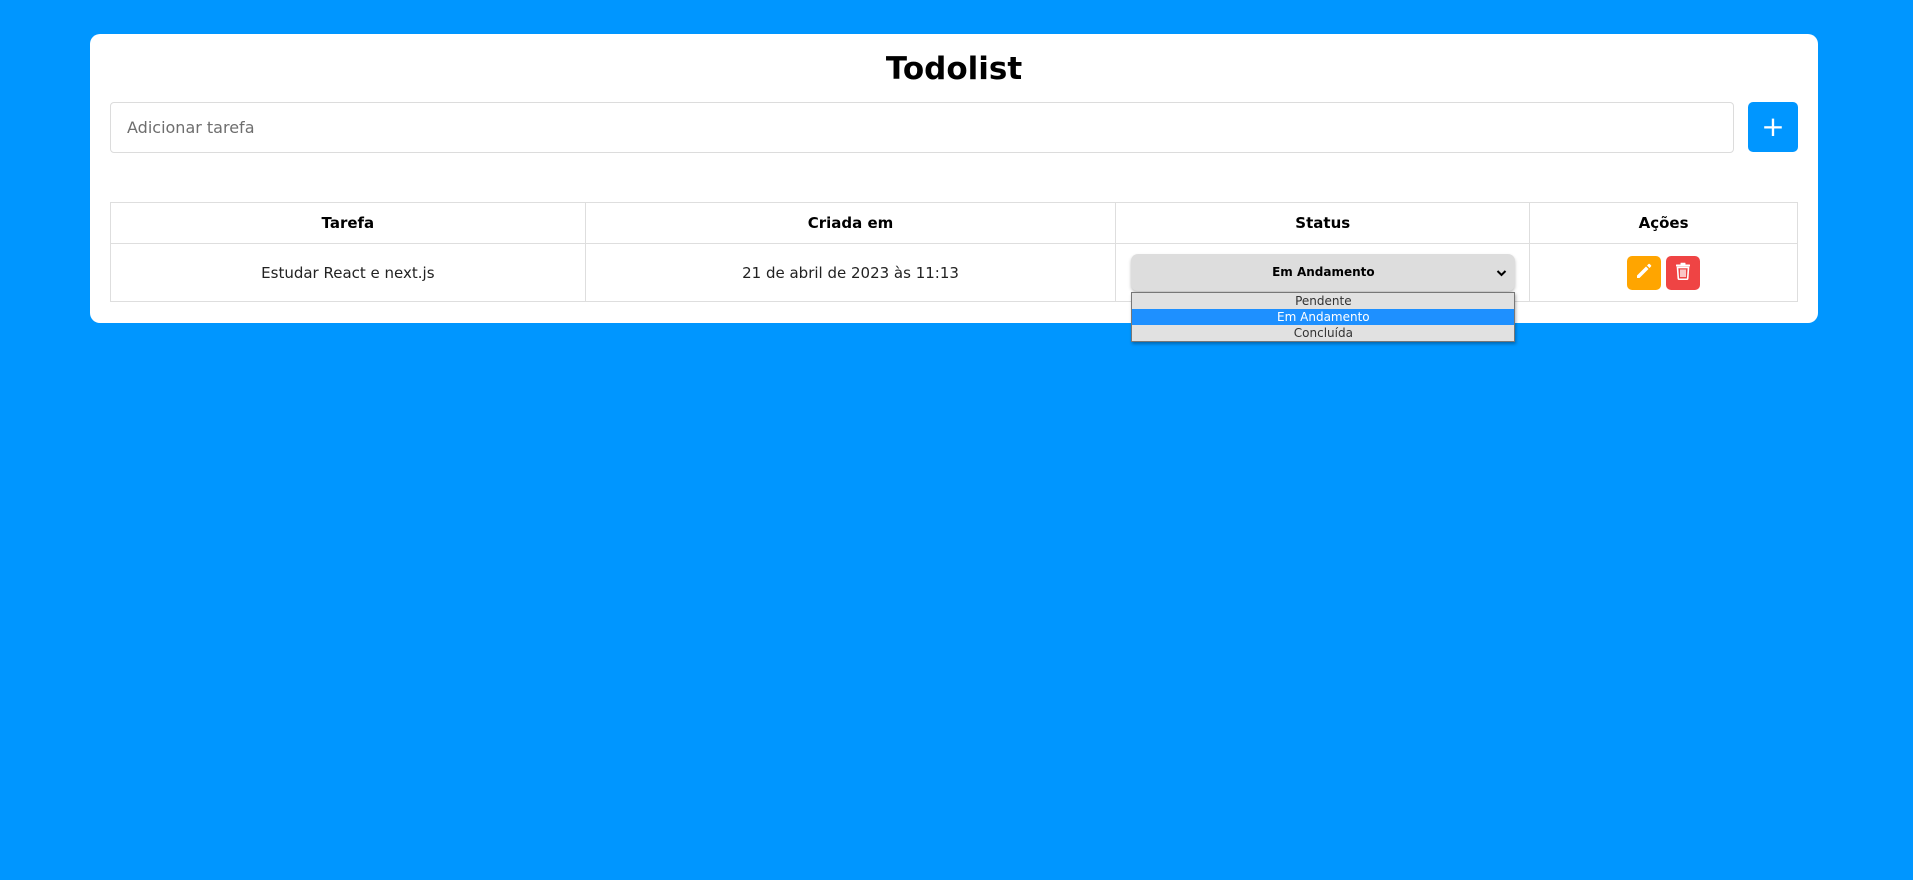  What do you see at coordinates (1323, 223) in the screenshot?
I see `header-status: Status` at bounding box center [1323, 223].